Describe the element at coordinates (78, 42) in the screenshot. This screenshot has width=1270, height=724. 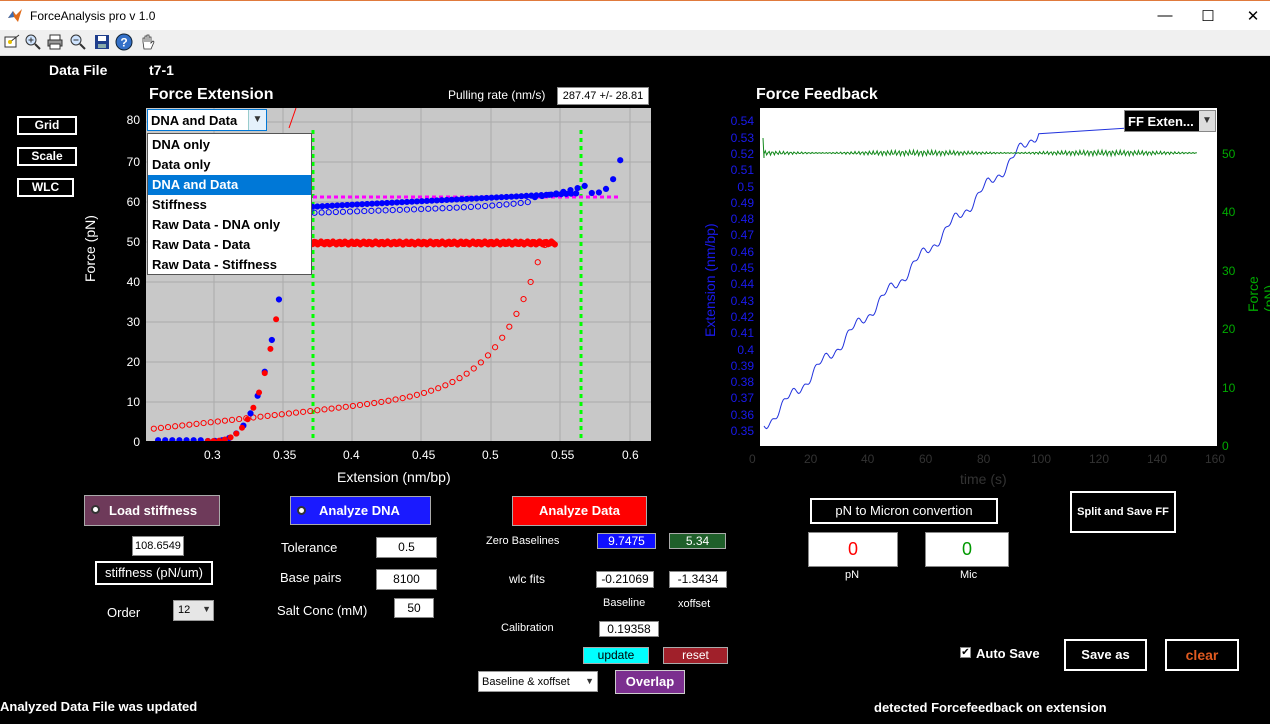
I see `zoom-out-icon` at that location.